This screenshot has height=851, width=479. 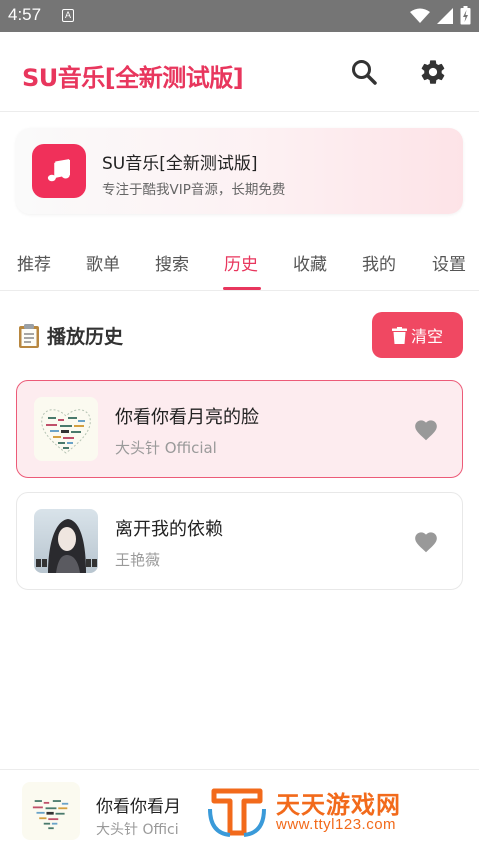 I want to click on watermark-url: www.ttyl123.com, so click(x=336, y=824).